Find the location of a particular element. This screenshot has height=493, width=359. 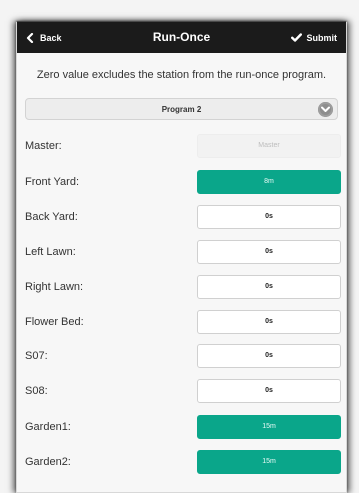

station-label: Back Yard: is located at coordinates (51, 217).